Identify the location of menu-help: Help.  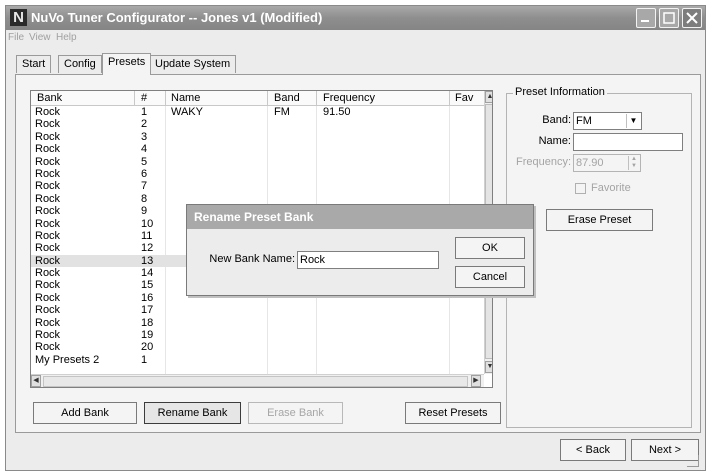
(66, 37).